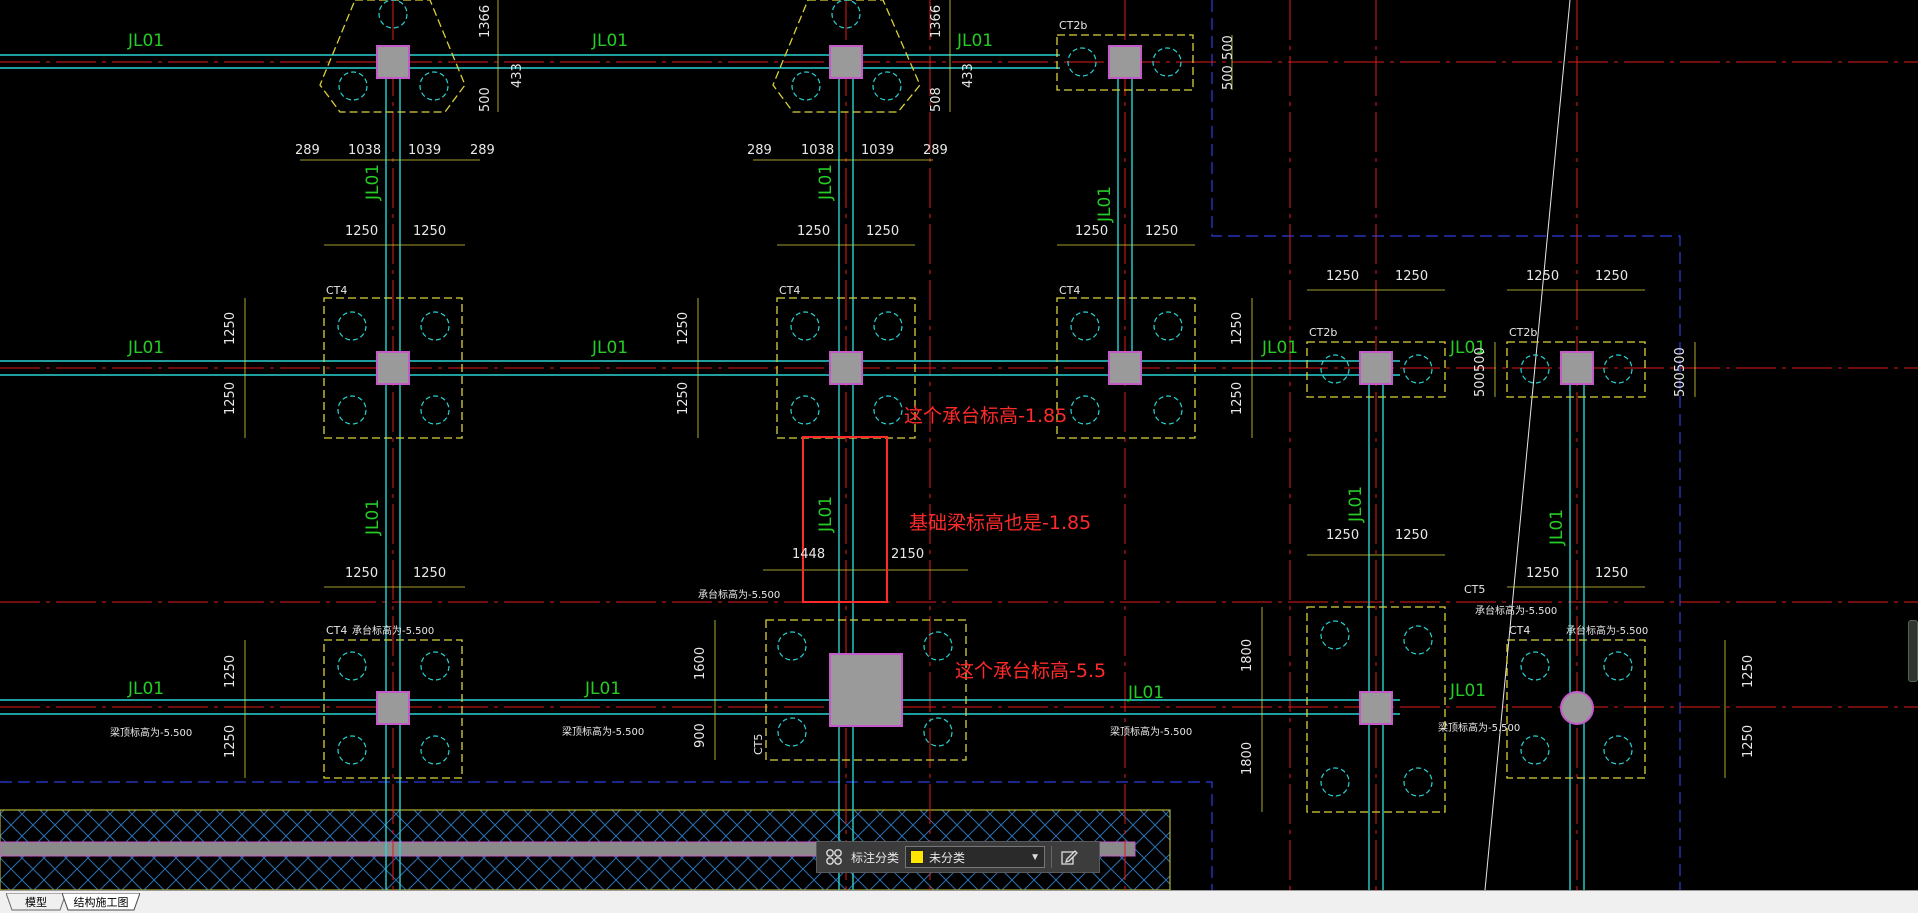  Describe the element at coordinates (1000, 523) in the screenshot. I see `note-beam-elevation-185: 基础梁标高也是-1.85` at that location.